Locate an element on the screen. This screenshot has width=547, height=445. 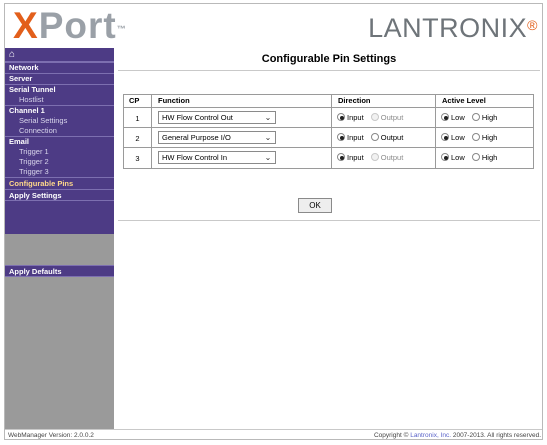
cp-number: 2 is located at coordinates (137, 138).